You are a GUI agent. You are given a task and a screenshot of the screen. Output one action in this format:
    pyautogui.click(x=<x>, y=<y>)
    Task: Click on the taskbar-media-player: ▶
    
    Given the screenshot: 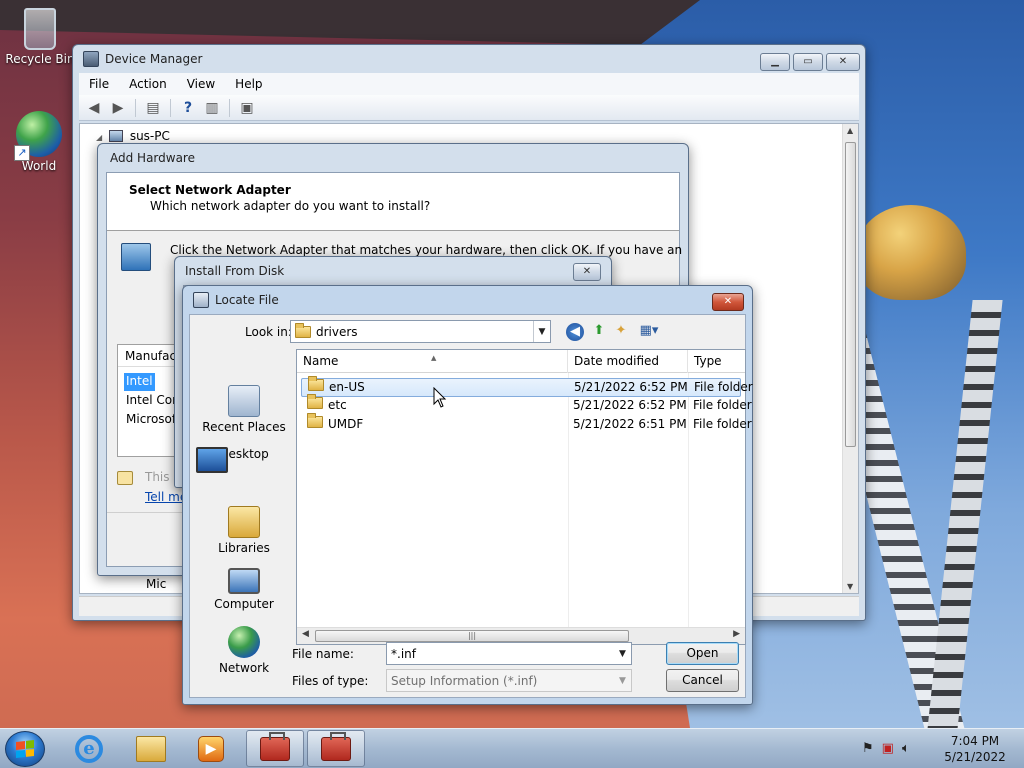 What is the action you would take?
    pyautogui.click(x=211, y=748)
    